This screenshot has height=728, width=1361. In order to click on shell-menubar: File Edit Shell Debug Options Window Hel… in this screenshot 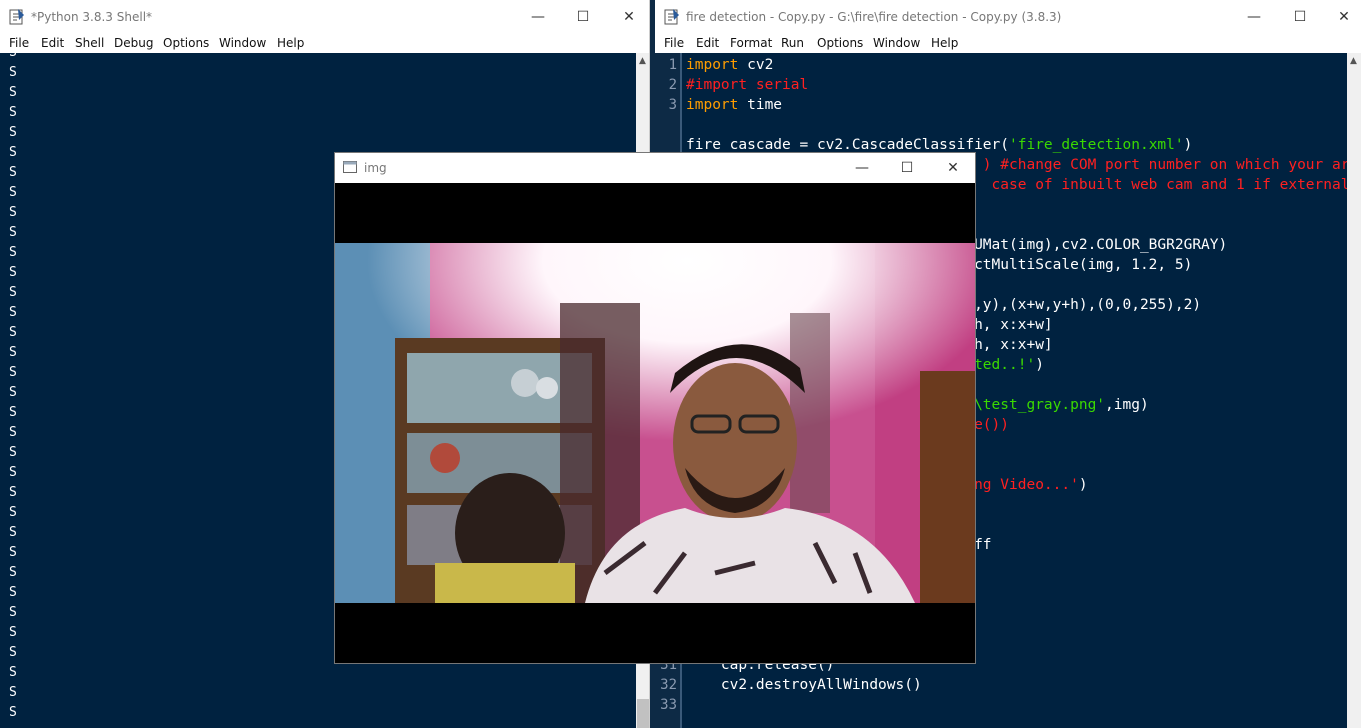, I will do `click(324, 43)`.